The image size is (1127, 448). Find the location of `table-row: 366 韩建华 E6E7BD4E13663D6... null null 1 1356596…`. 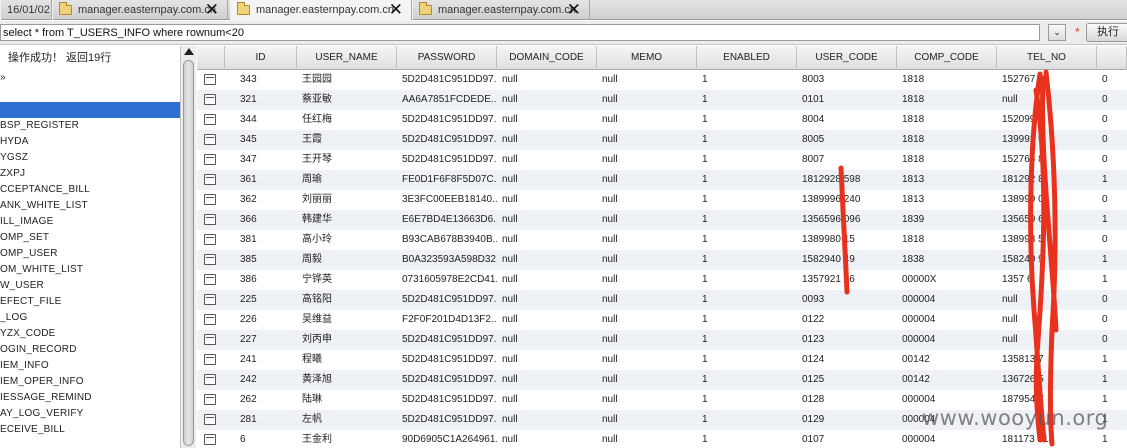

table-row: 366 韩建华 E6E7BD4E13663D6... null null 1 1356596… is located at coordinates (662, 220).